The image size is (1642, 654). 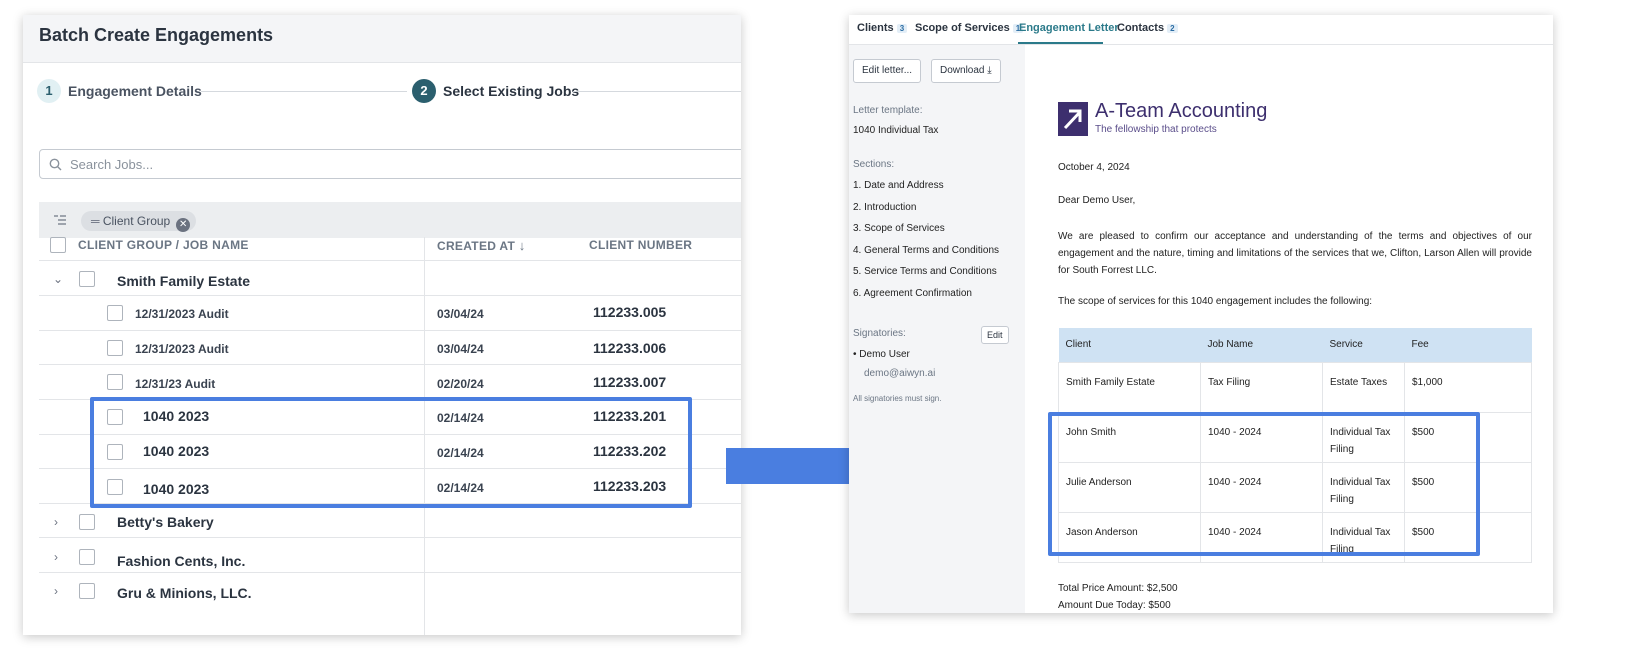 I want to click on amount-due: Amount Due Today: $500, so click(x=1114, y=605).